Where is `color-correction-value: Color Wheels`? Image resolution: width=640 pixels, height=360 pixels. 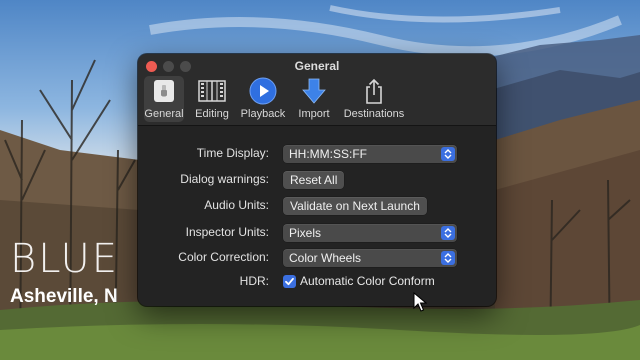
color-correction-value: Color Wheels is located at coordinates (325, 258).